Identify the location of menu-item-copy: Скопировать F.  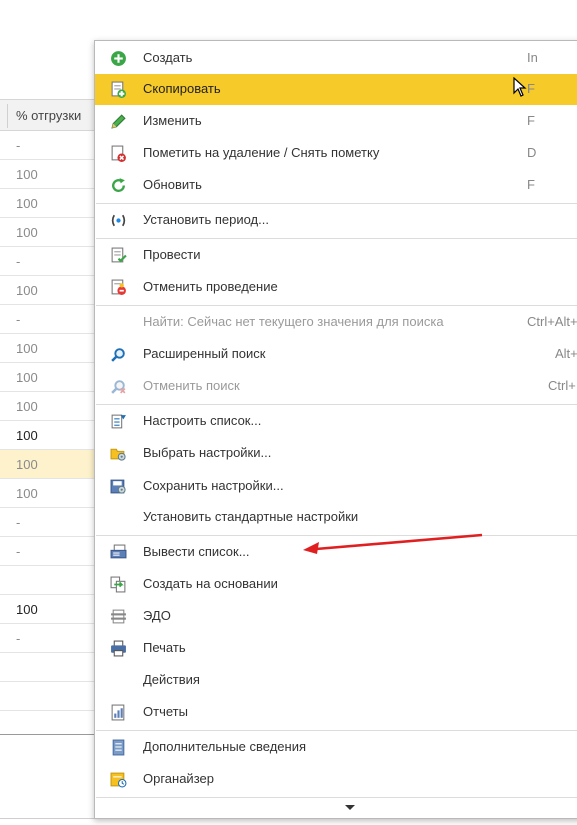
(336, 89).